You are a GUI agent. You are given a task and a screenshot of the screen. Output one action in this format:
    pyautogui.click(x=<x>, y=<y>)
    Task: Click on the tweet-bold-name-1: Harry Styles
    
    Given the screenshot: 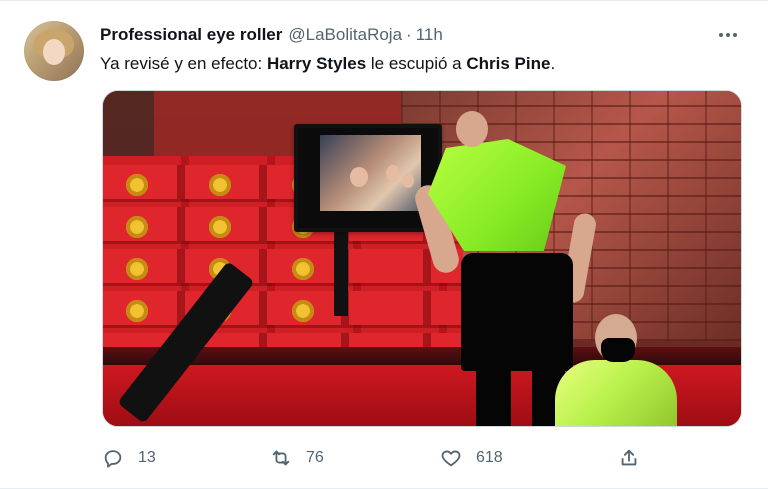 What is the action you would take?
    pyautogui.click(x=316, y=63)
    